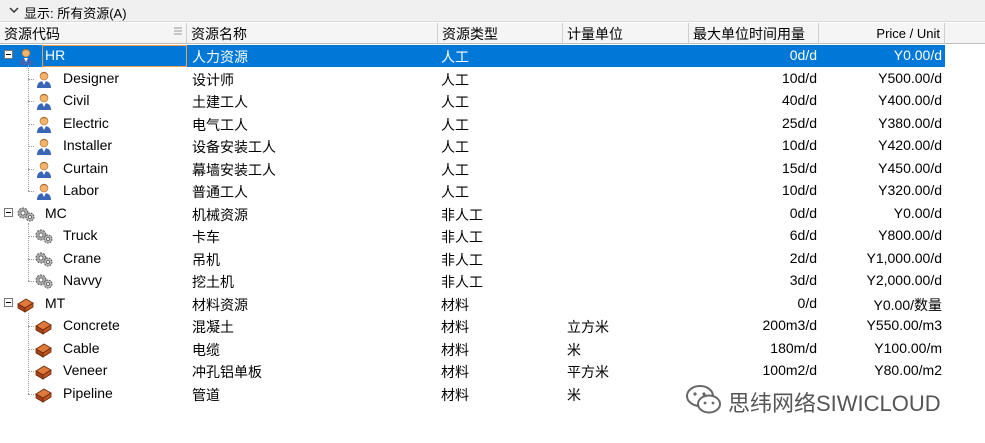 The height and width of the screenshot is (443, 985). What do you see at coordinates (206, 260) in the screenshot?
I see `resource-name: 吊机` at bounding box center [206, 260].